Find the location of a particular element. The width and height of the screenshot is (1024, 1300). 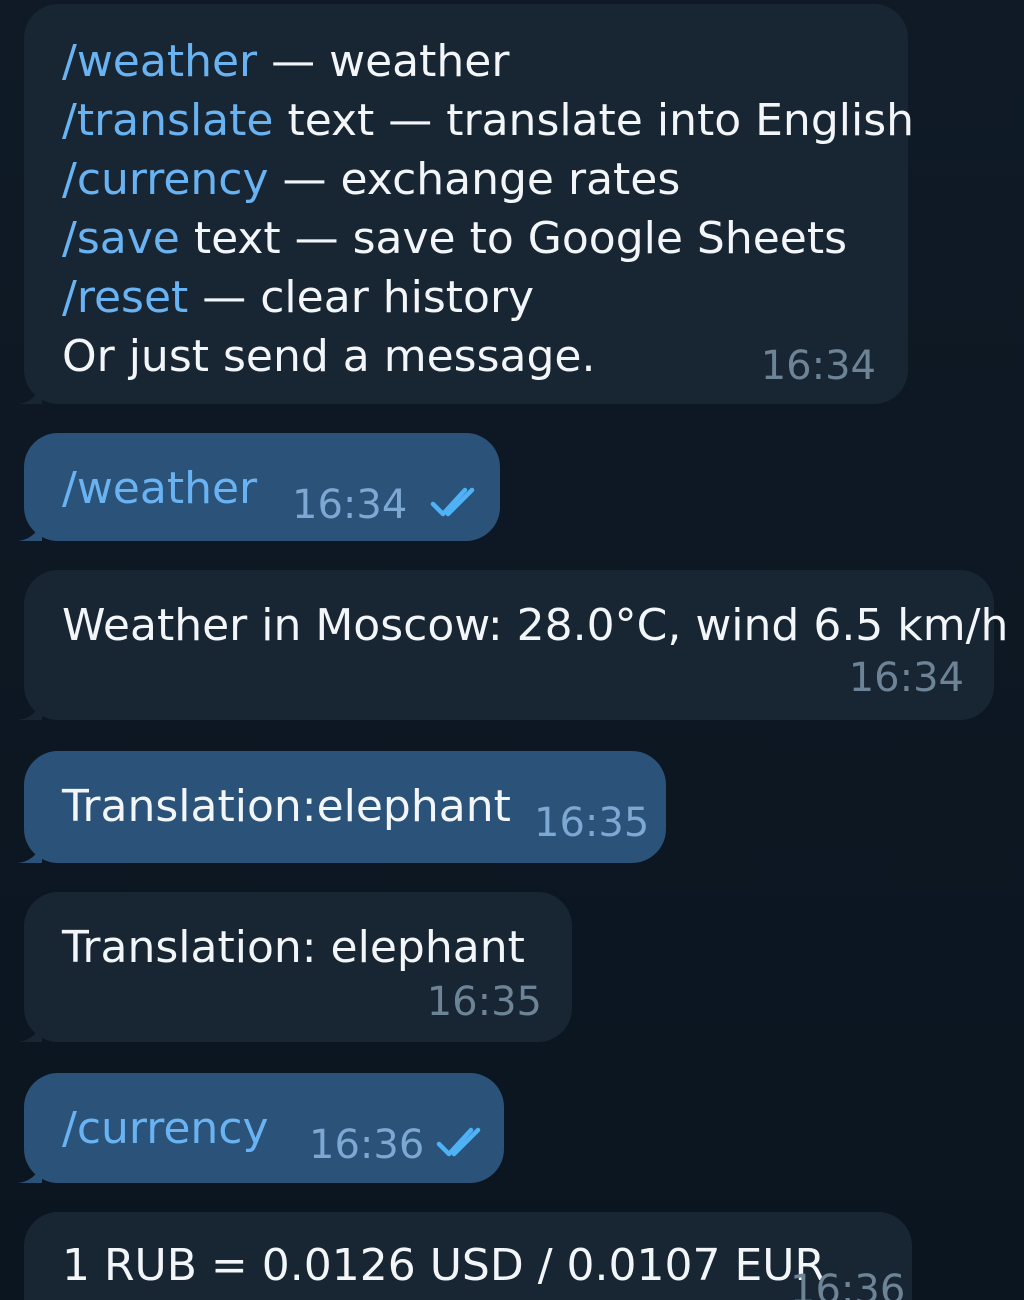

message-currency-reply: 1 RUB = 0.0126 USD / 0.0107 EUR 16:36 is located at coordinates (468, 1256).